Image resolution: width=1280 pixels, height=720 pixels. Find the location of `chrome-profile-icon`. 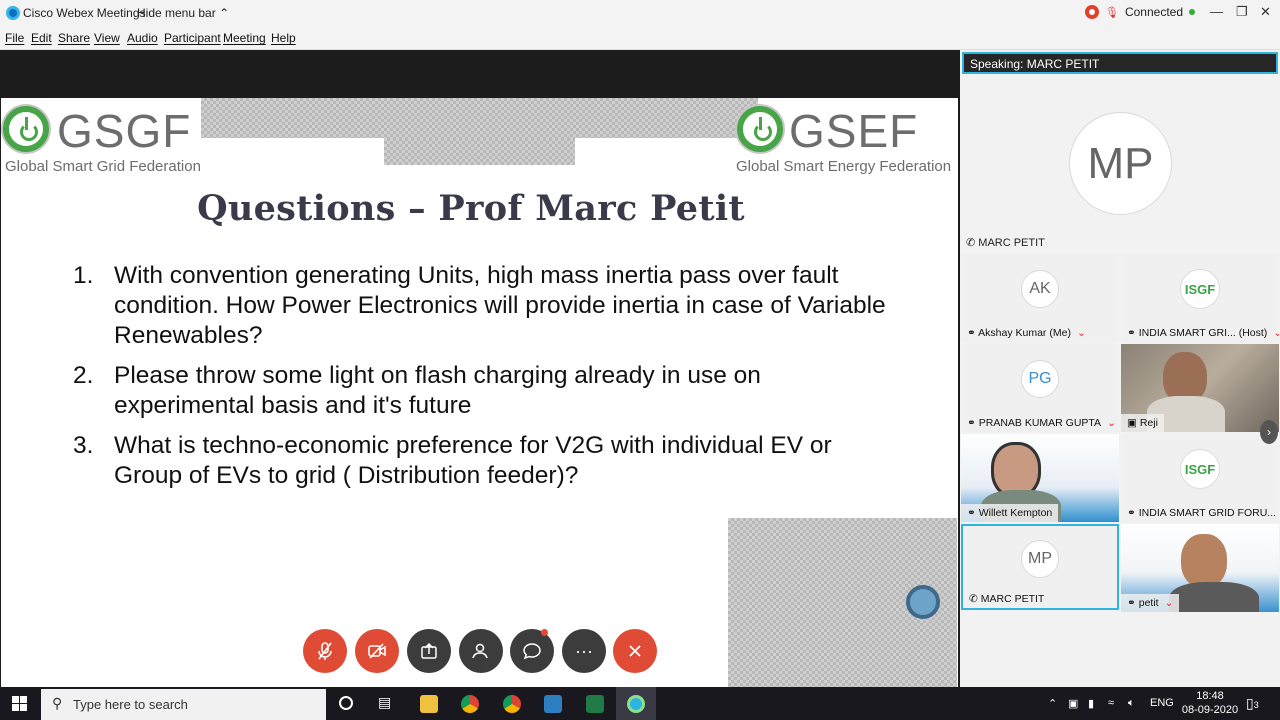

chrome-profile-icon is located at coordinates (512, 704).